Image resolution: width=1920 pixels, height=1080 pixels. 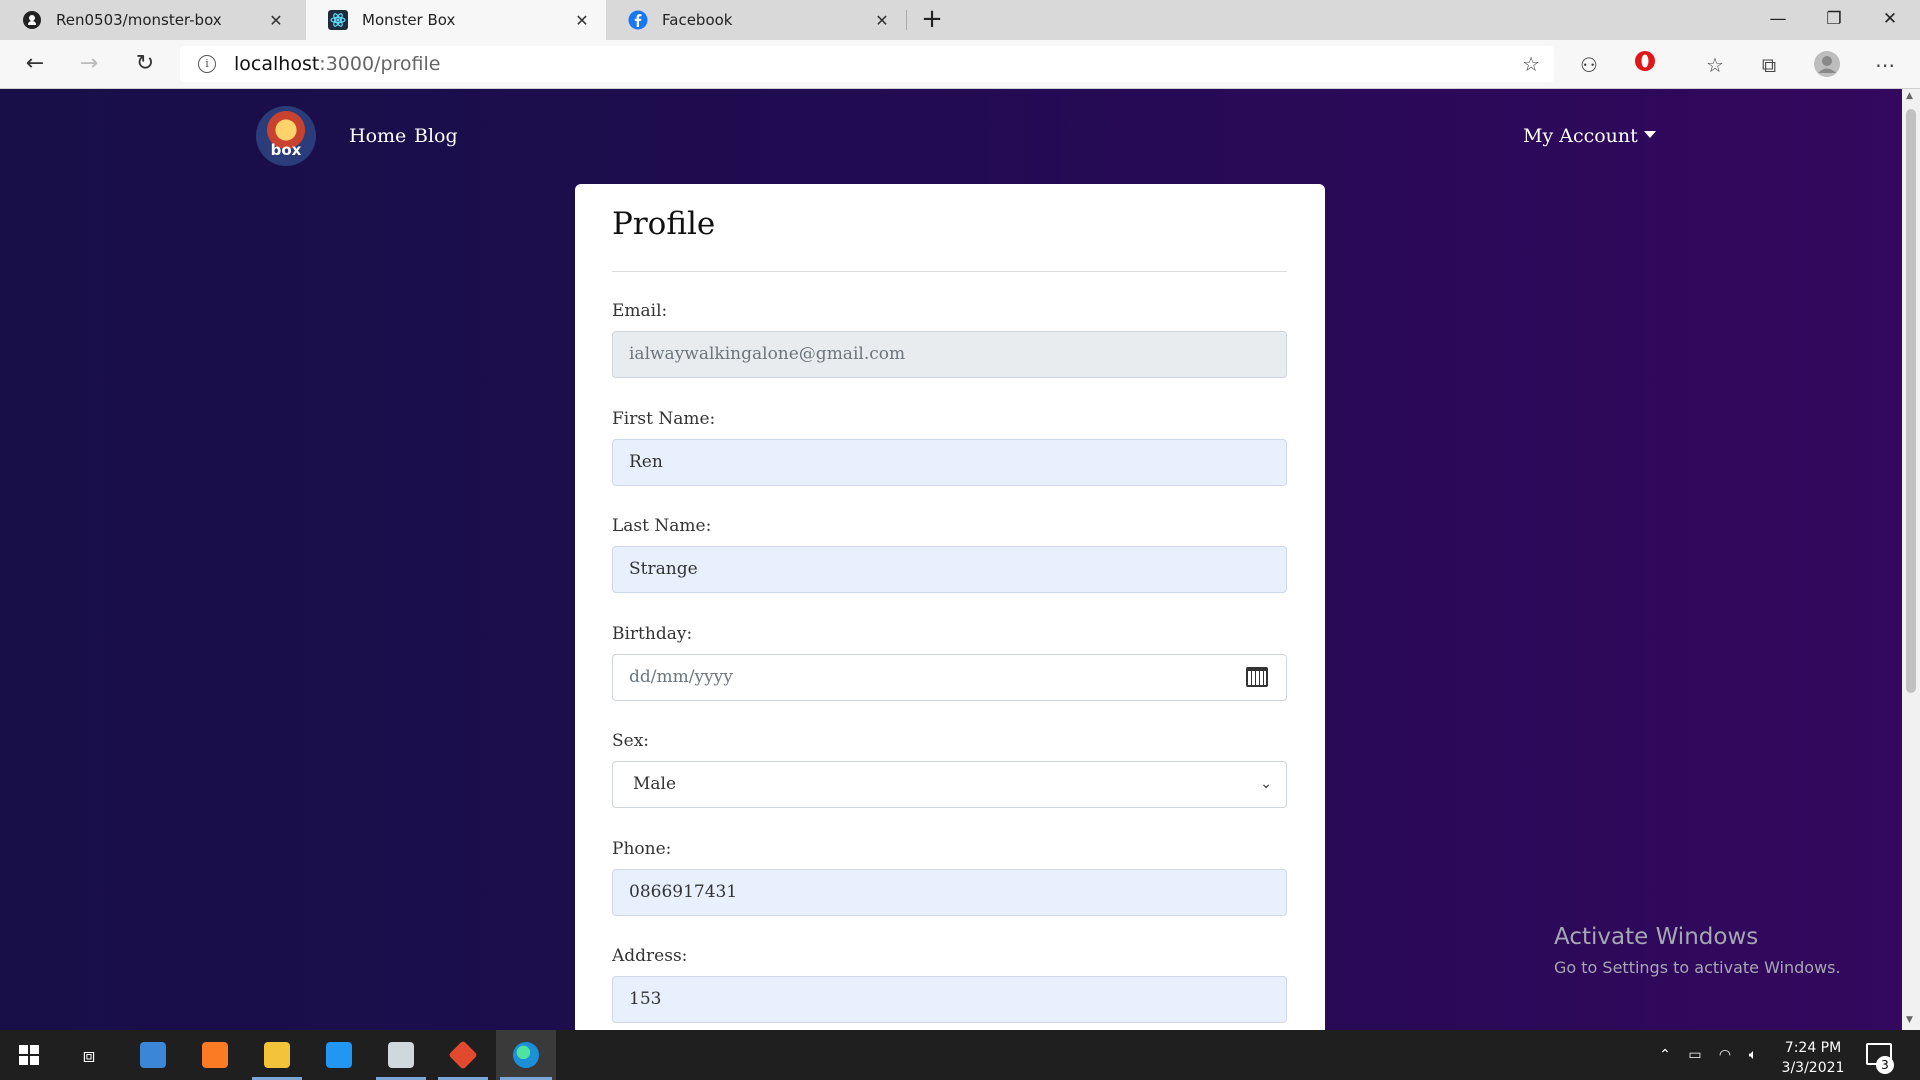 What do you see at coordinates (377, 136) in the screenshot?
I see `nav-home-link: Home` at bounding box center [377, 136].